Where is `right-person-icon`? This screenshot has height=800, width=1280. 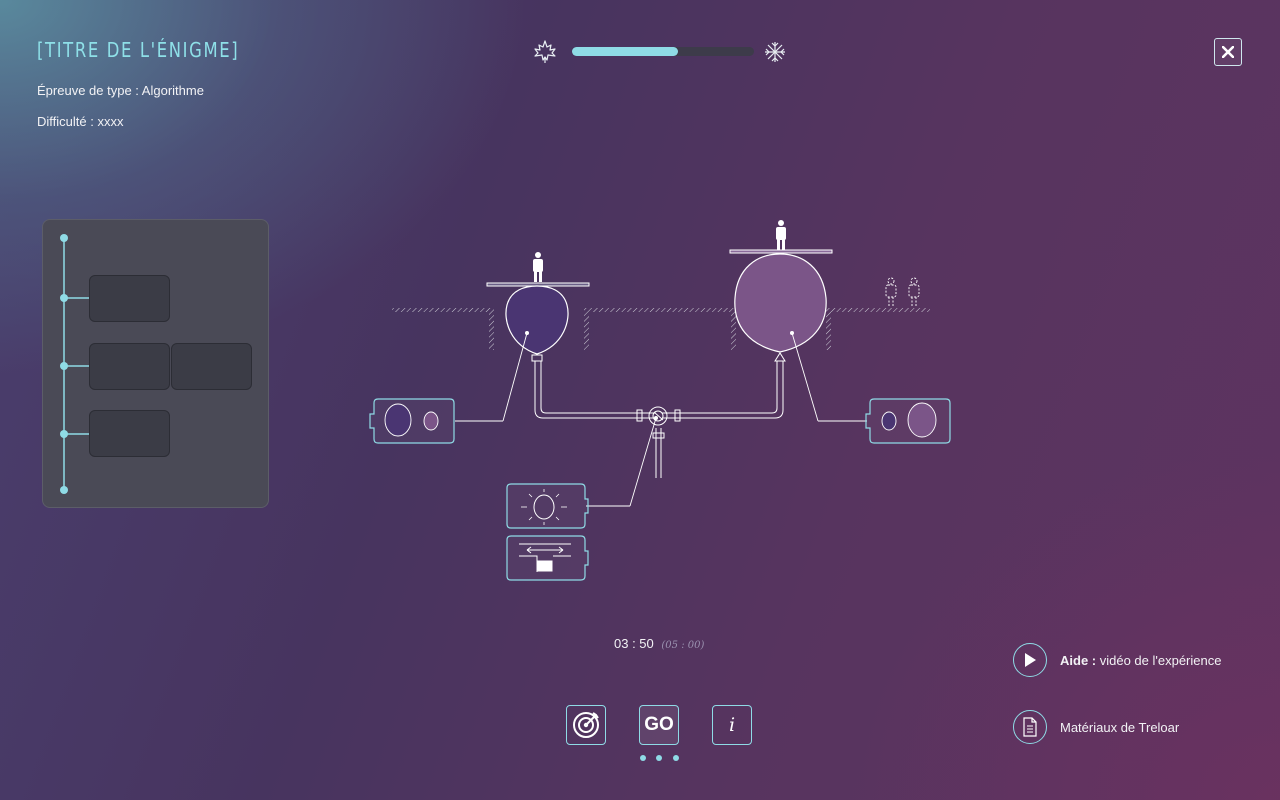
right-person-icon is located at coordinates (781, 235).